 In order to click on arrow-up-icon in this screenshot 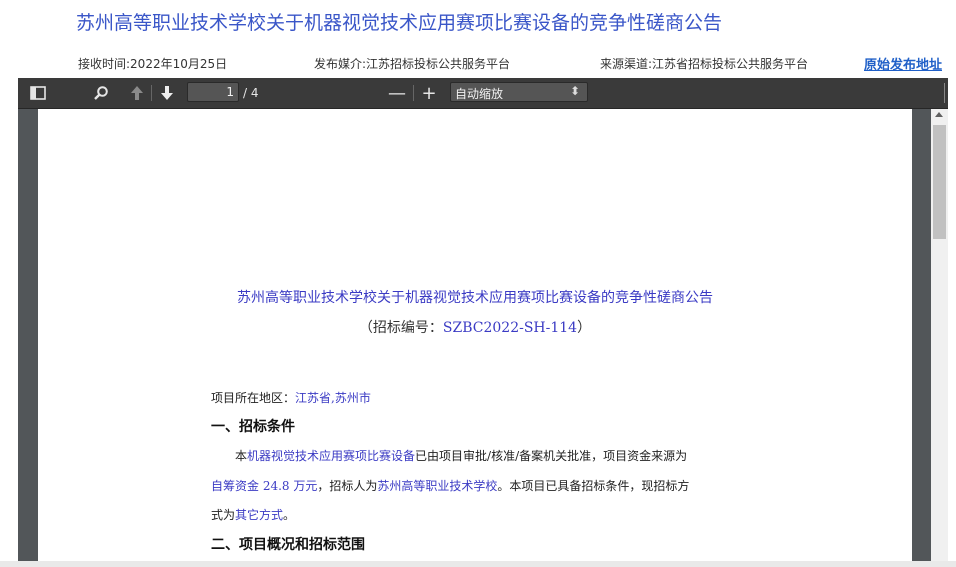, I will do `click(137, 93)`.